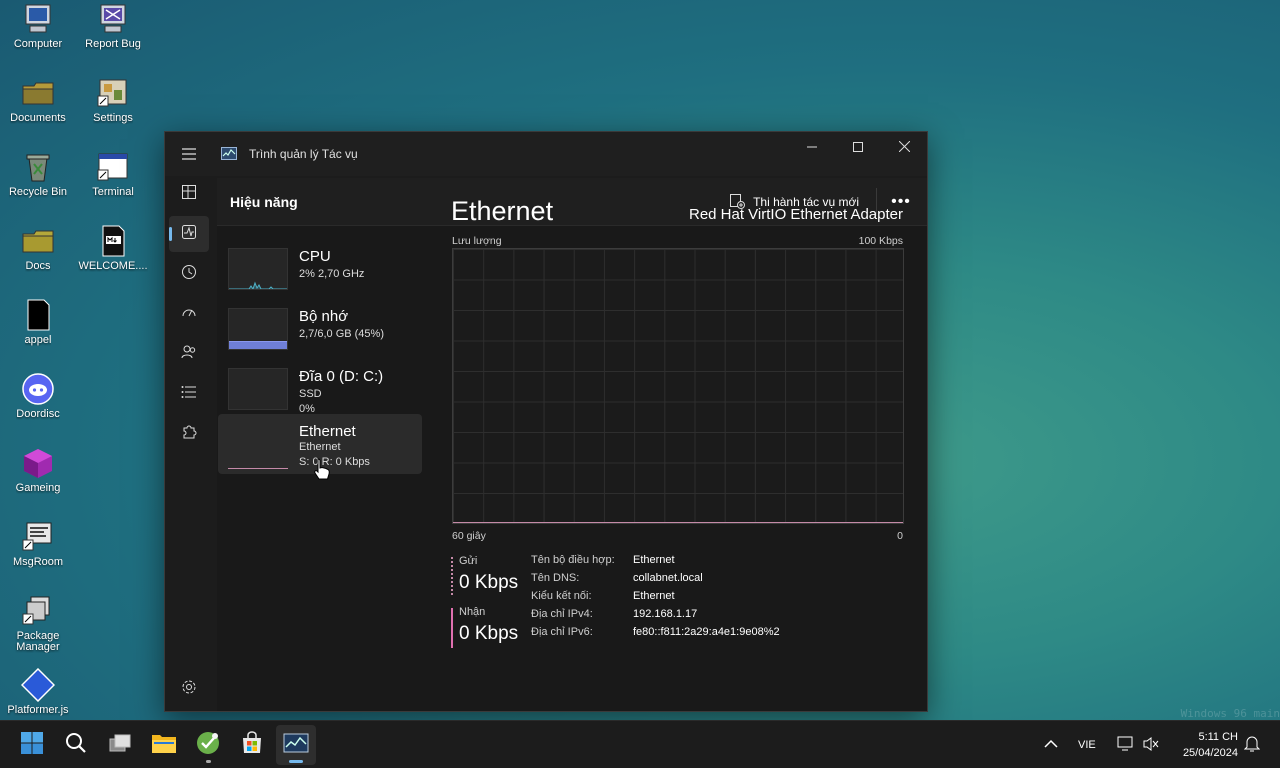 The image size is (1280, 768). What do you see at coordinates (38, 414) in the screenshot?
I see `desktop-icon-label: Doordisc` at bounding box center [38, 414].